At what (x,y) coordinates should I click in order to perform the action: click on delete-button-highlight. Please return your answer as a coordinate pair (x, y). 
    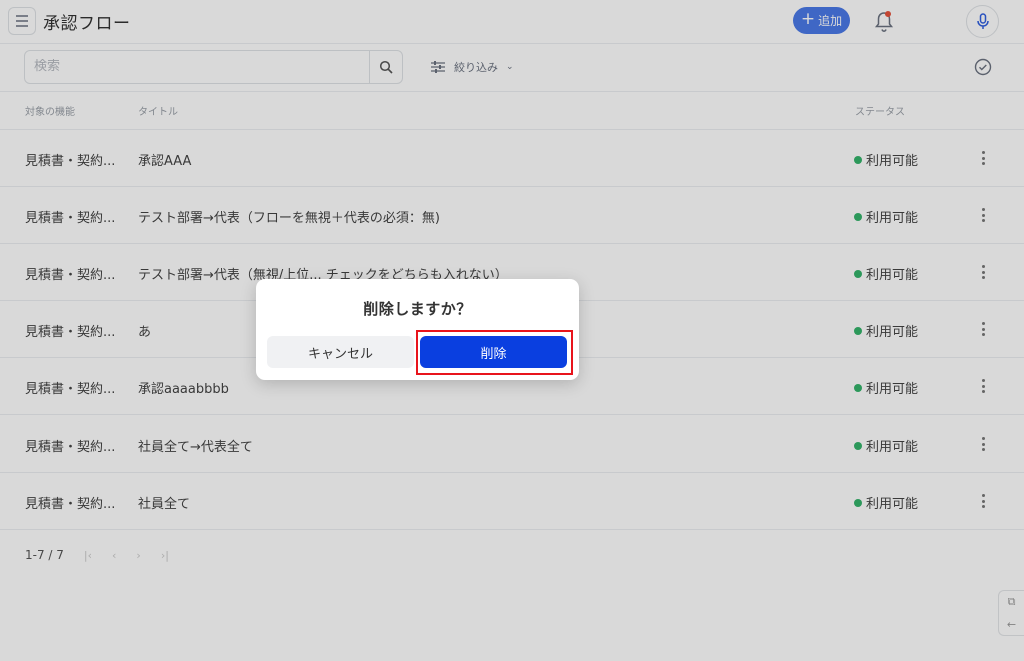
    Looking at the image, I should click on (494, 352).